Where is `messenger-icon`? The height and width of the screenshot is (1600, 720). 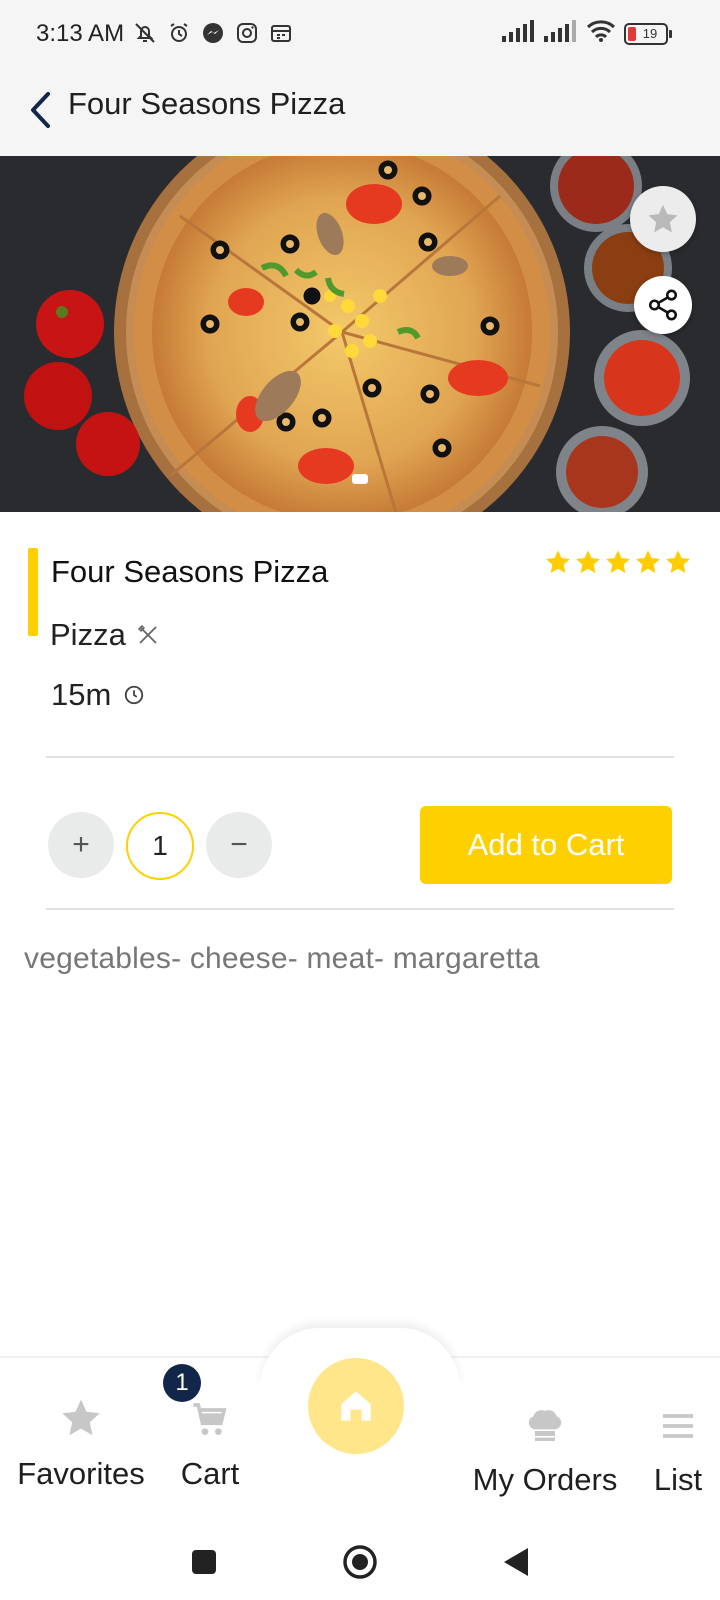 messenger-icon is located at coordinates (213, 33).